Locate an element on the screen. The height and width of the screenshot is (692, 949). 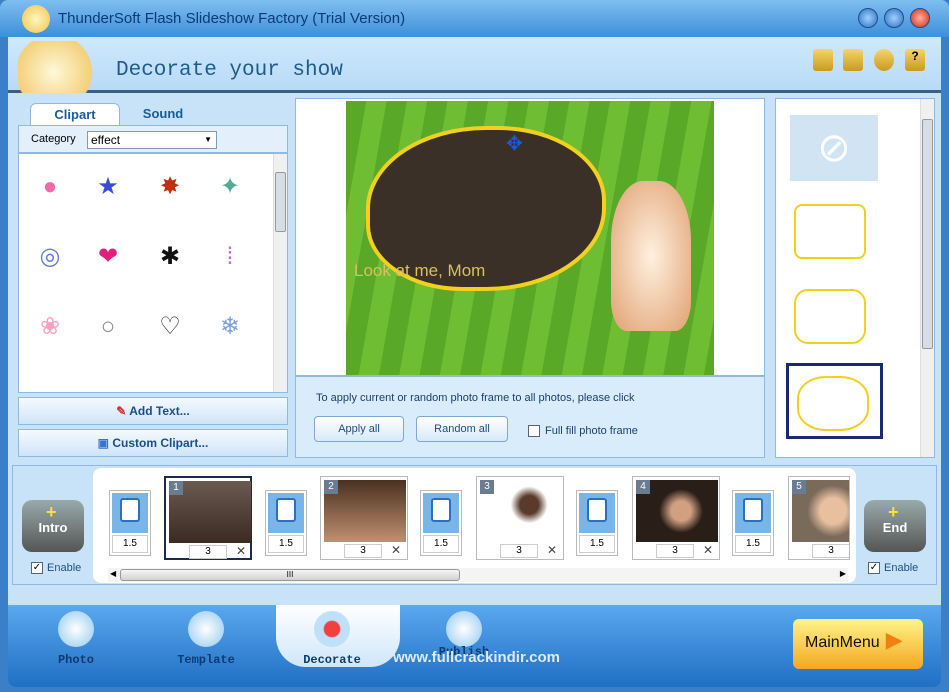
nav-template: Template is located at coordinates (206, 660).